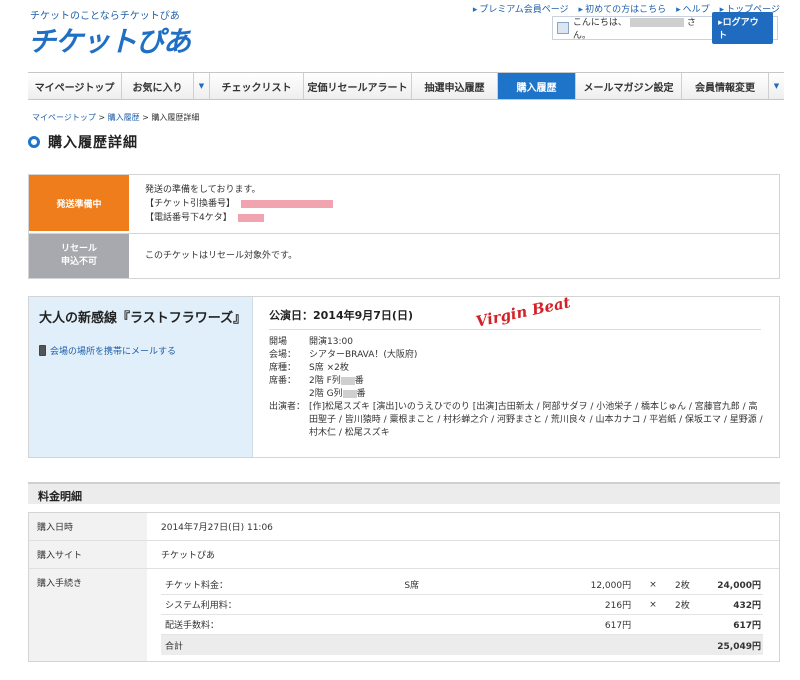 This screenshot has height=680, width=800. I want to click on nav-resale-alert: 定価リセールアラート, so click(358, 86).